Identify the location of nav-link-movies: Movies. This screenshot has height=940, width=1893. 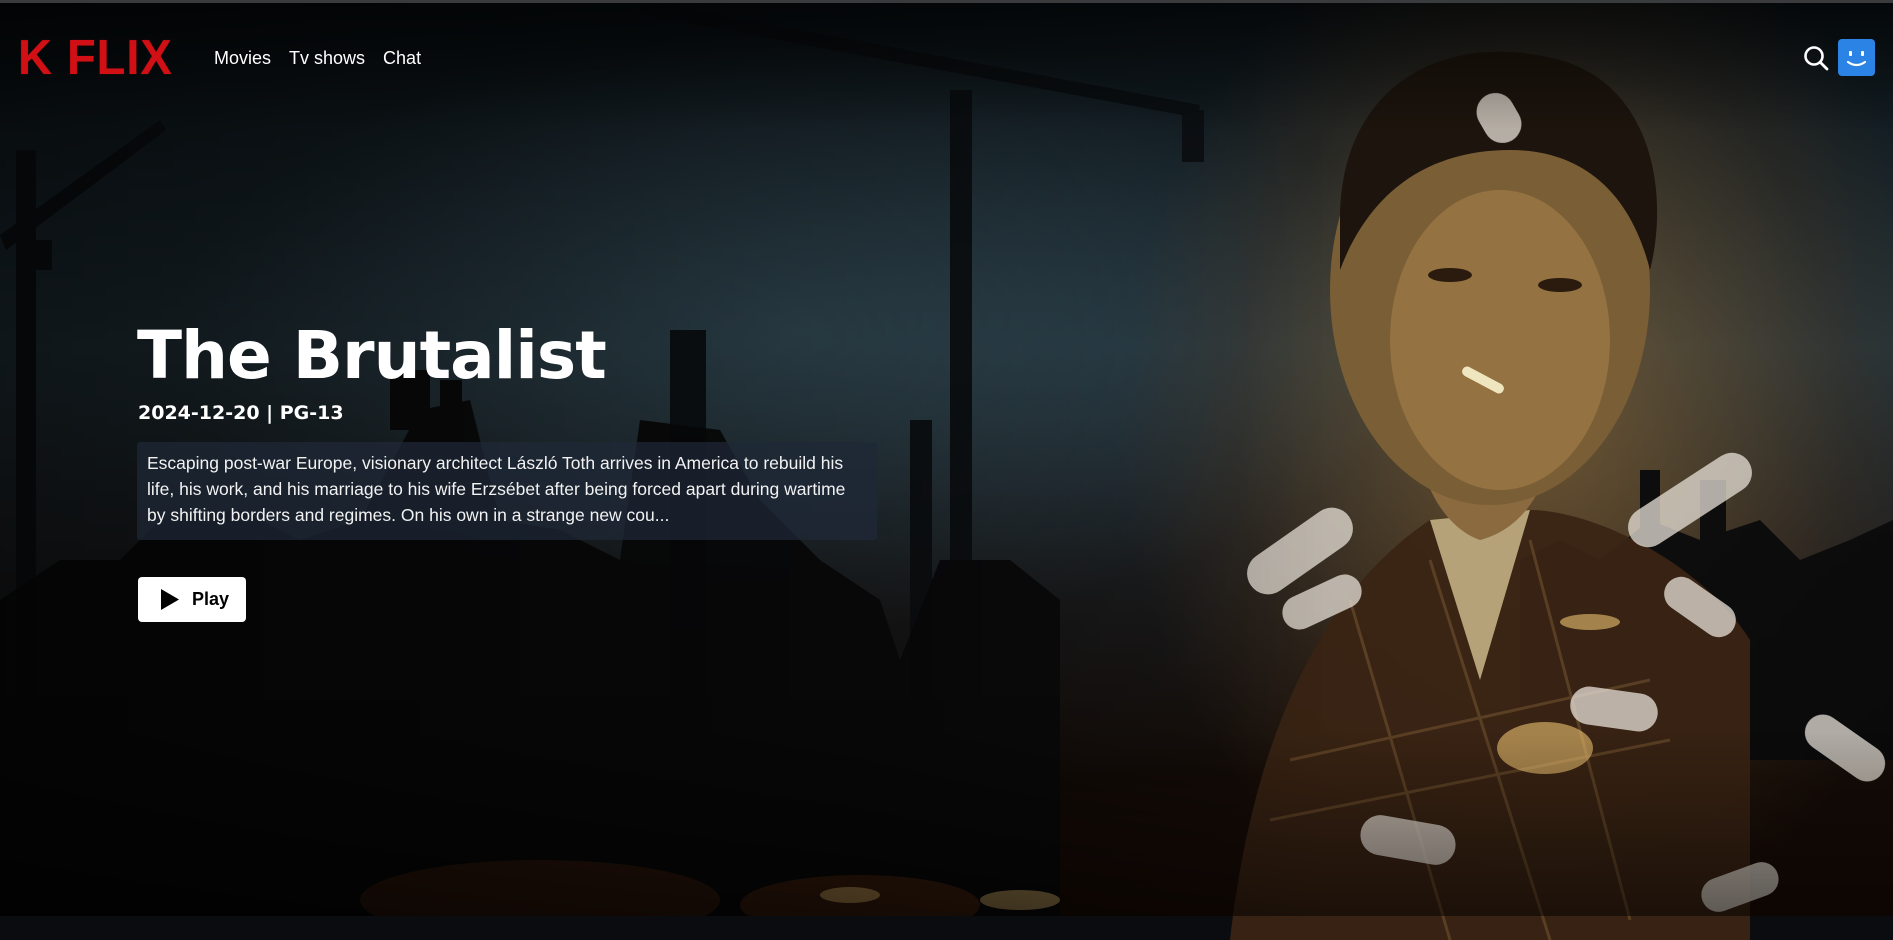
(242, 58).